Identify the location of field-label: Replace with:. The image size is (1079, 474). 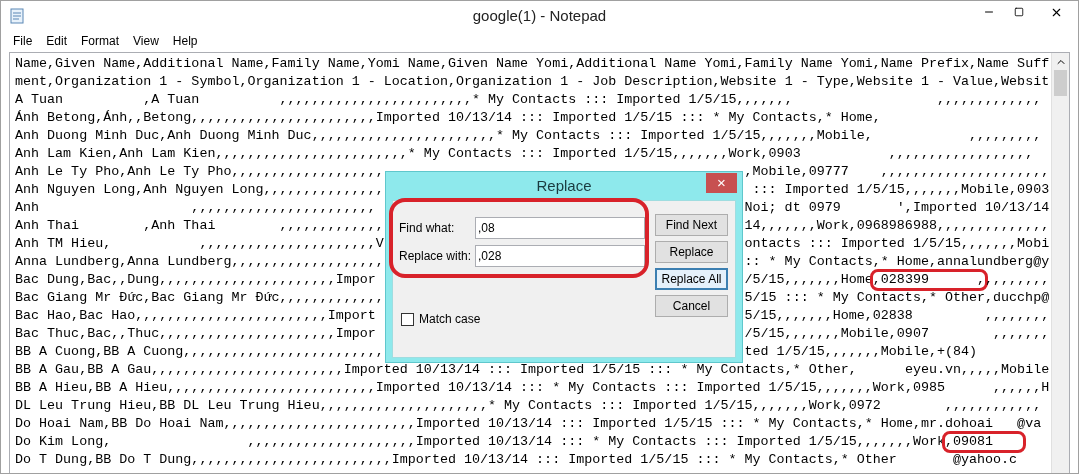
(436, 256).